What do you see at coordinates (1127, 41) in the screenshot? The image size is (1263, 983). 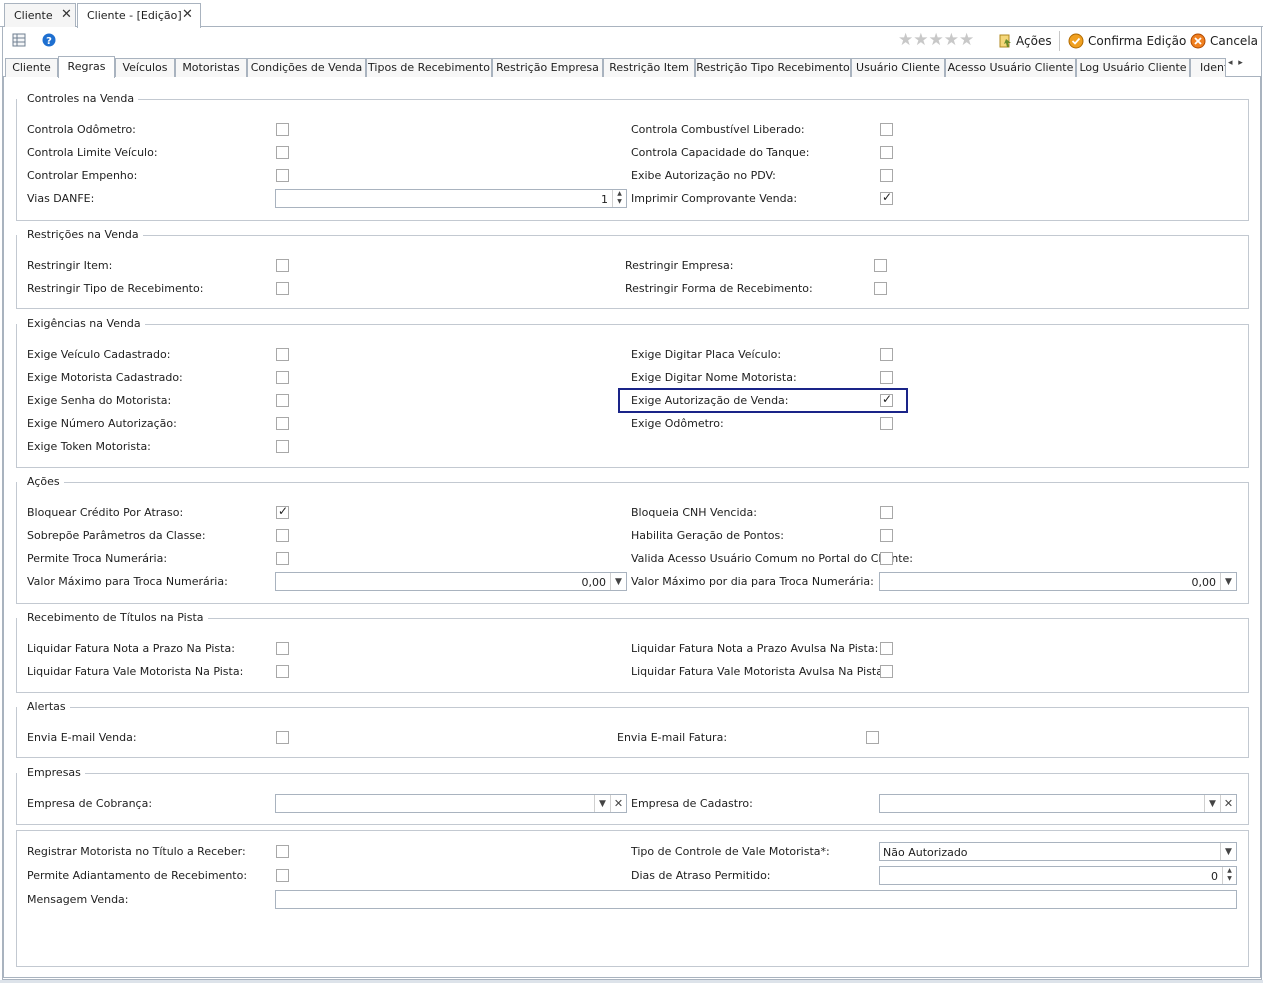 I see `confirm-edit-button: Confirma Edição` at bounding box center [1127, 41].